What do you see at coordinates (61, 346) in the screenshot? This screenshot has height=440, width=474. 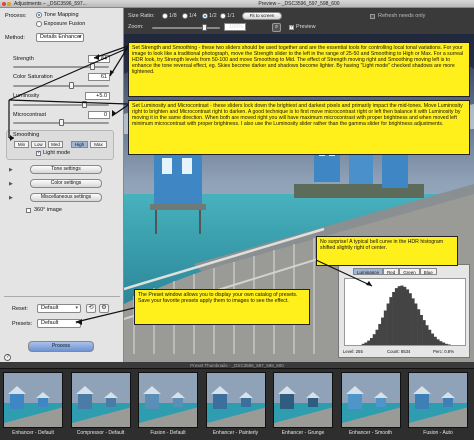 I see `process-button: Process` at bounding box center [61, 346].